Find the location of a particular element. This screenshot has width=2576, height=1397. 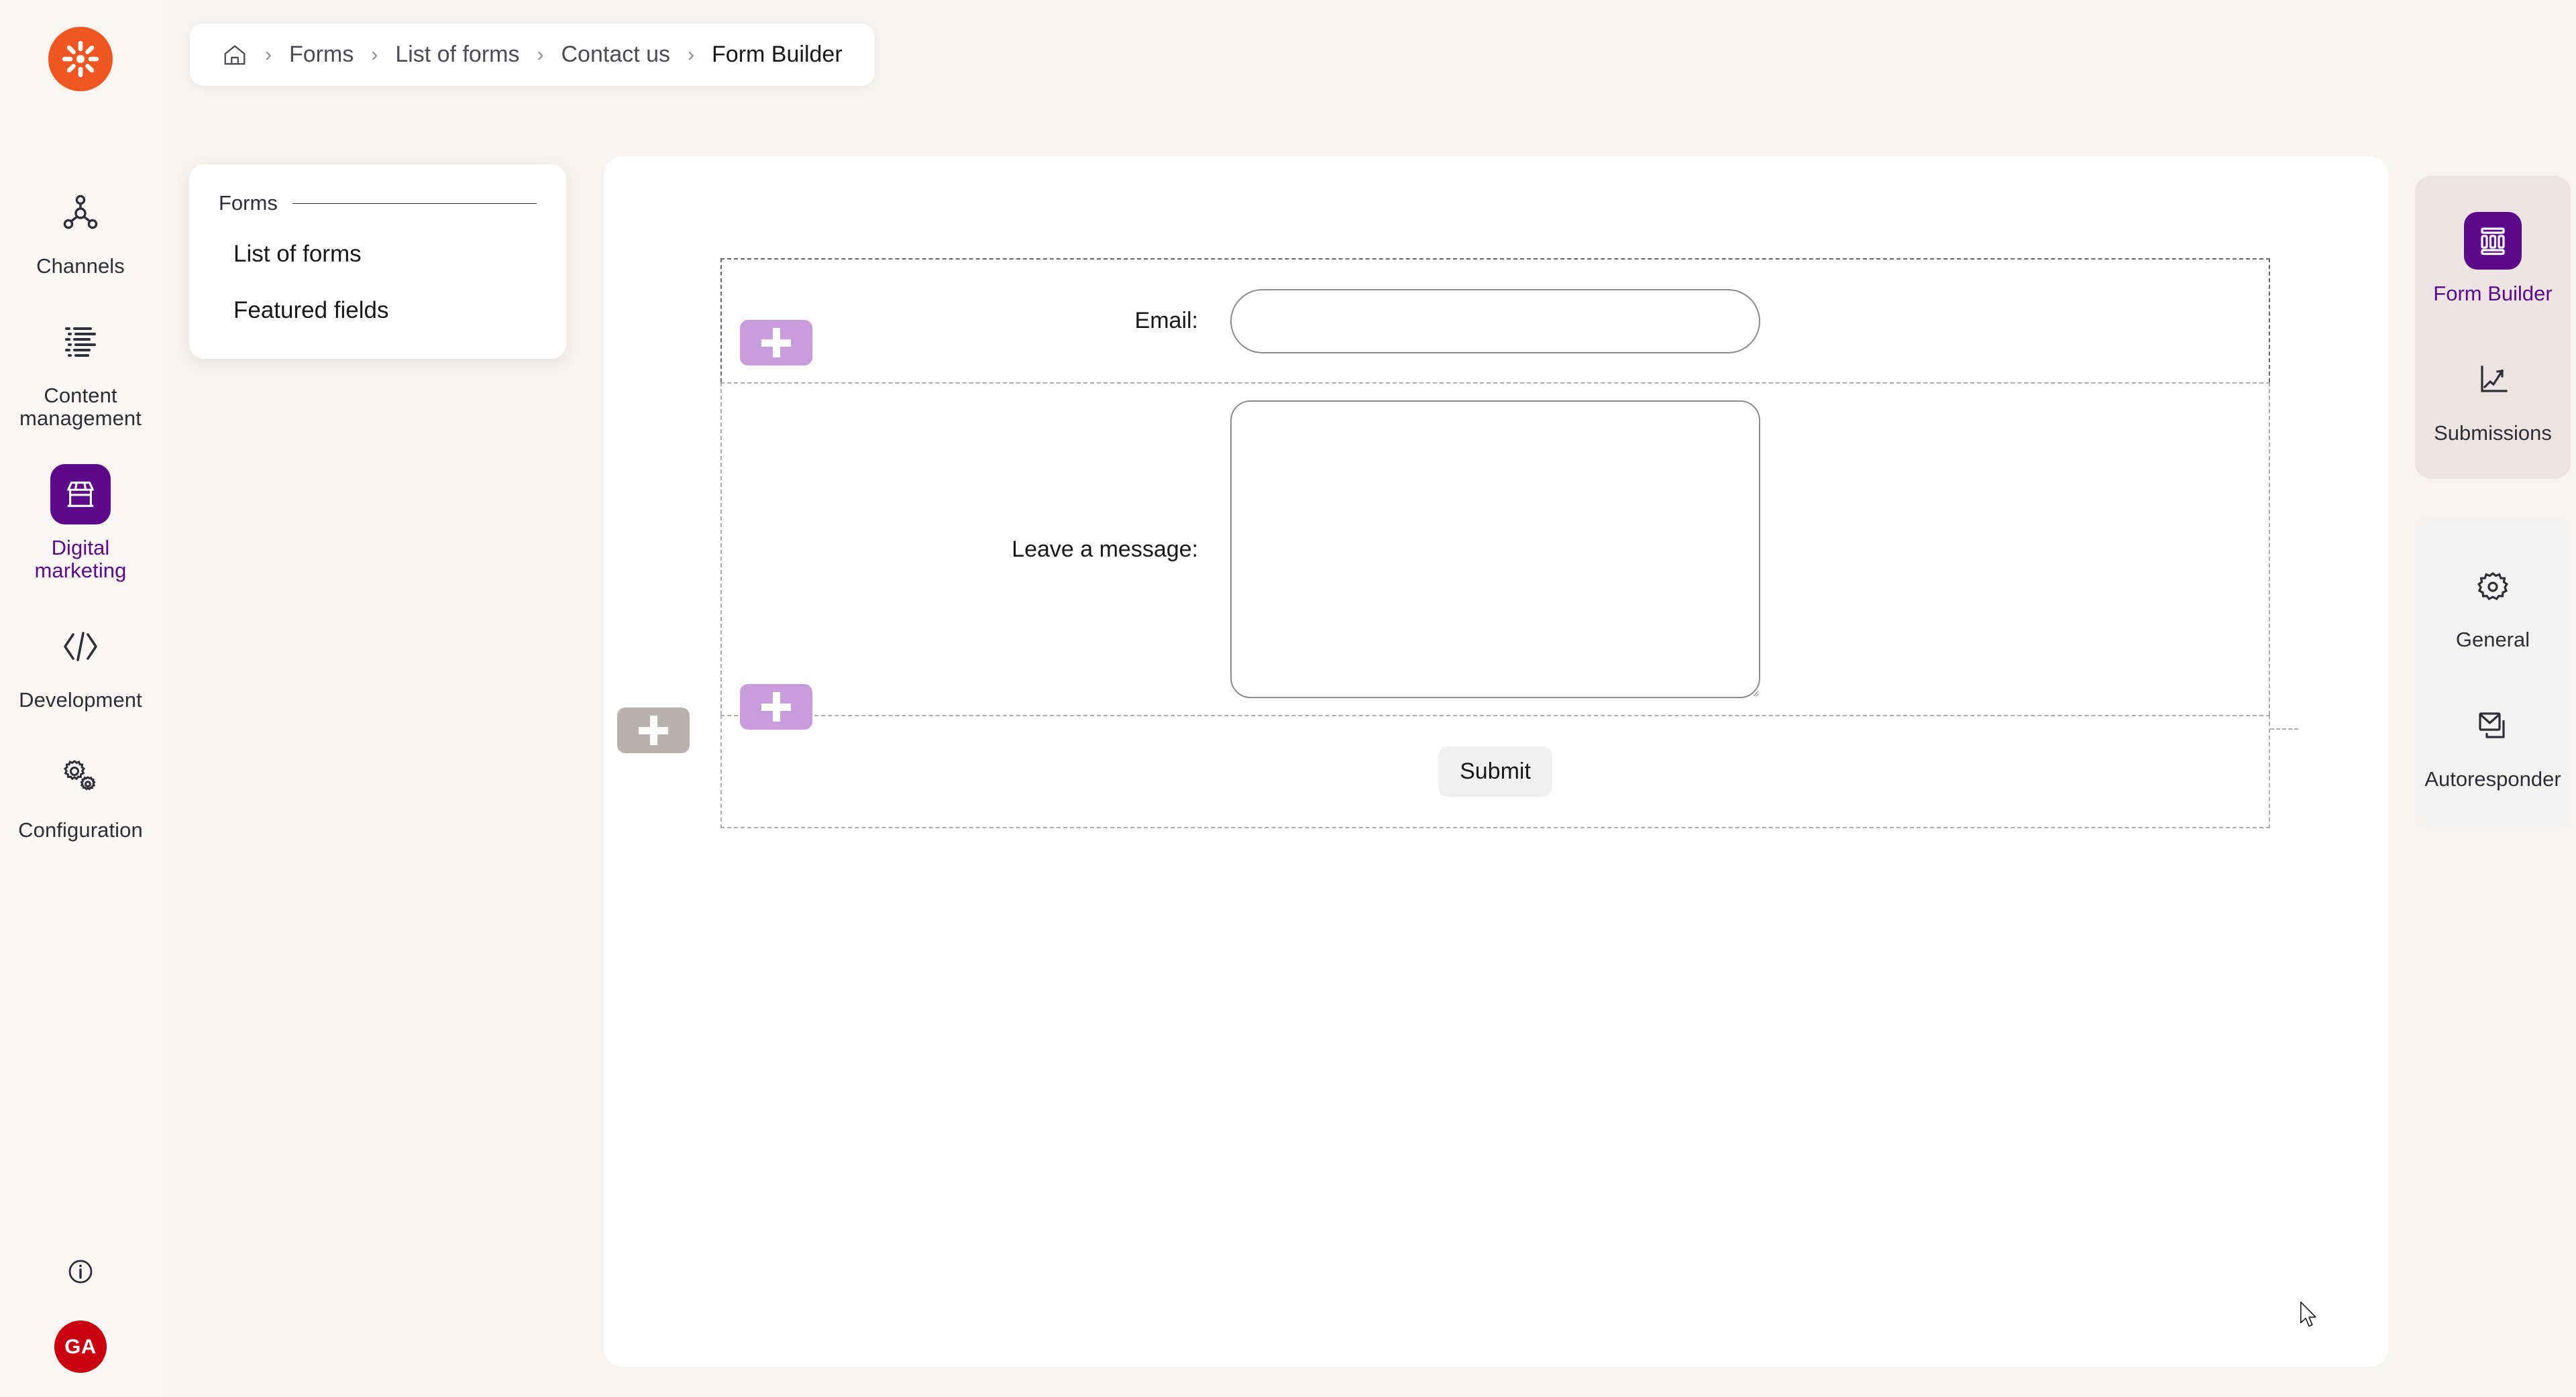

mail-copy-icon is located at coordinates (2493, 726).